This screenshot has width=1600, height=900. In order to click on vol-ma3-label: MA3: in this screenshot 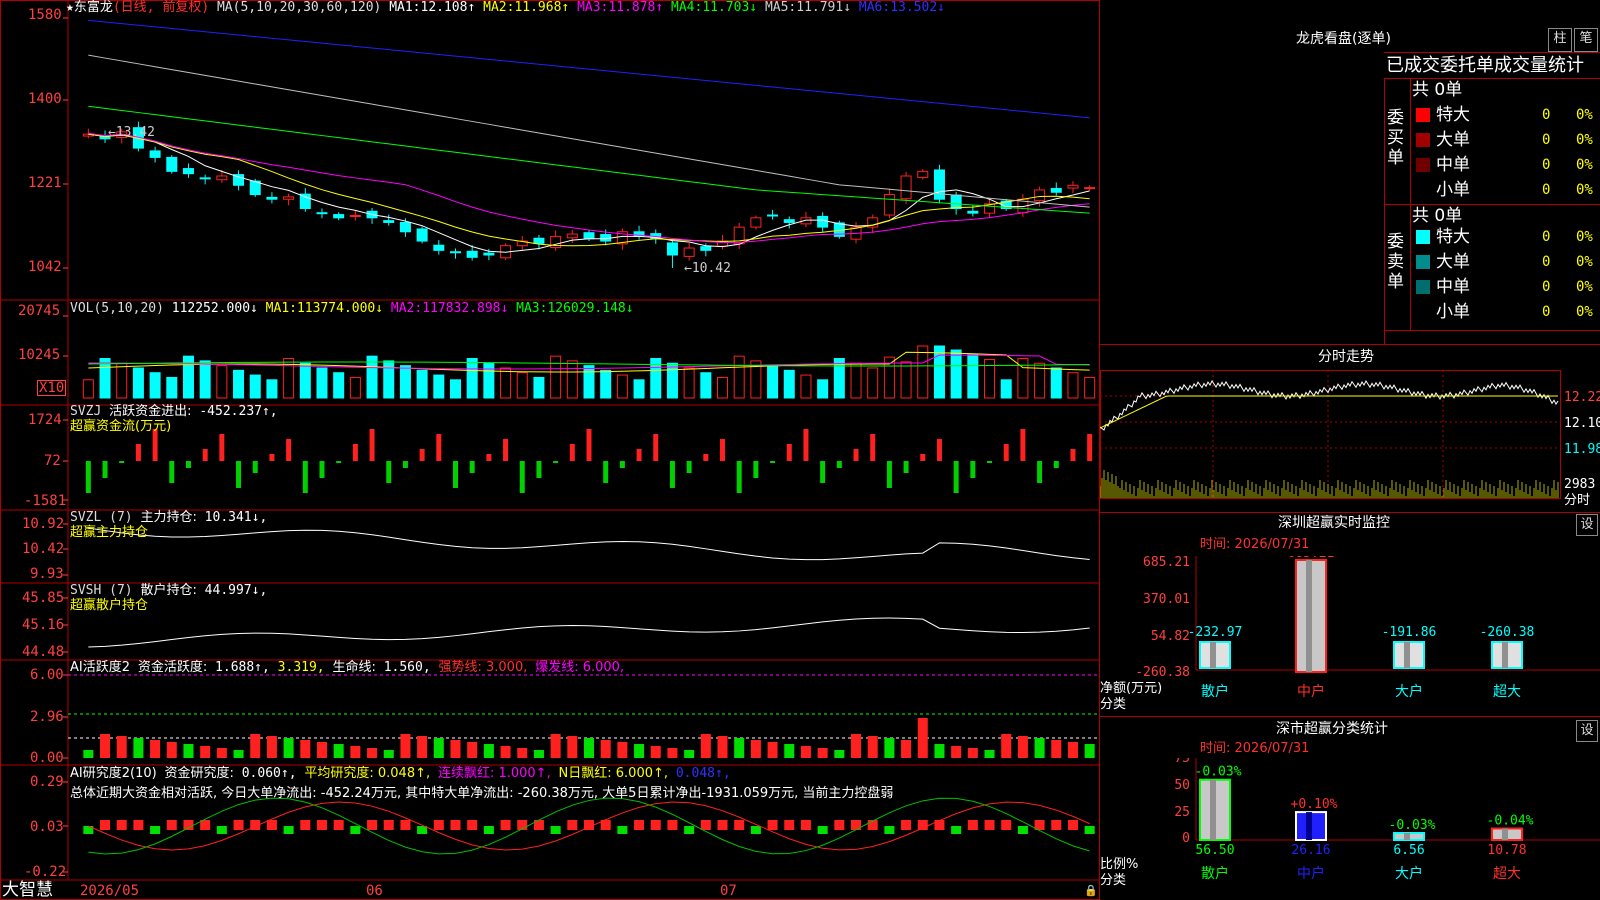, I will do `click(532, 308)`.